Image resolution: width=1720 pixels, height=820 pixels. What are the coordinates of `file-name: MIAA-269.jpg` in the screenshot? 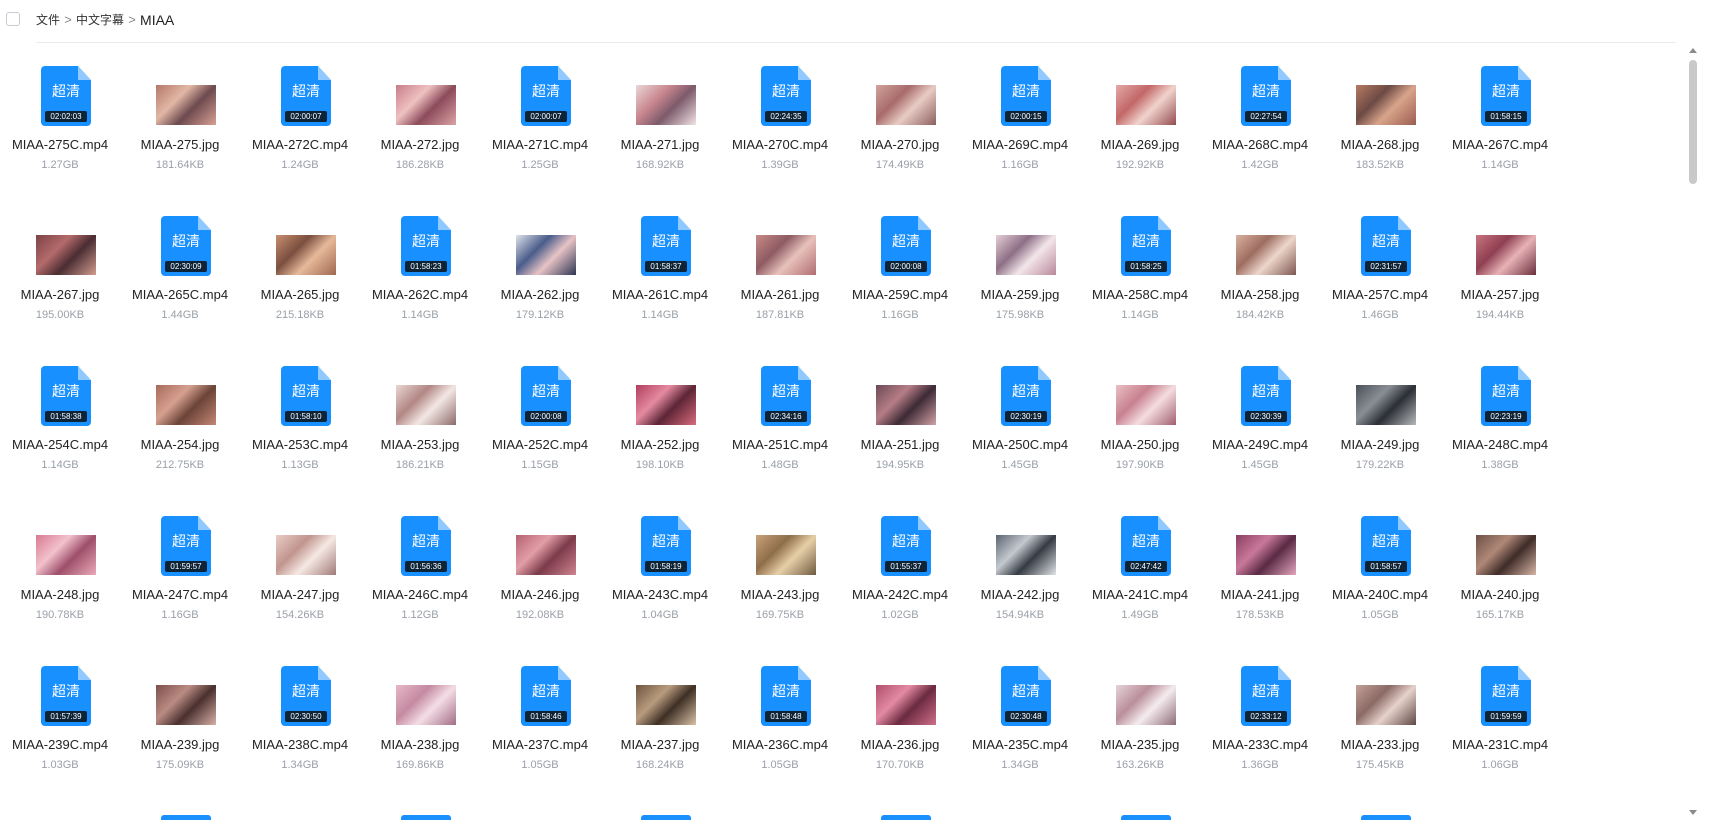 It's located at (1140, 144).